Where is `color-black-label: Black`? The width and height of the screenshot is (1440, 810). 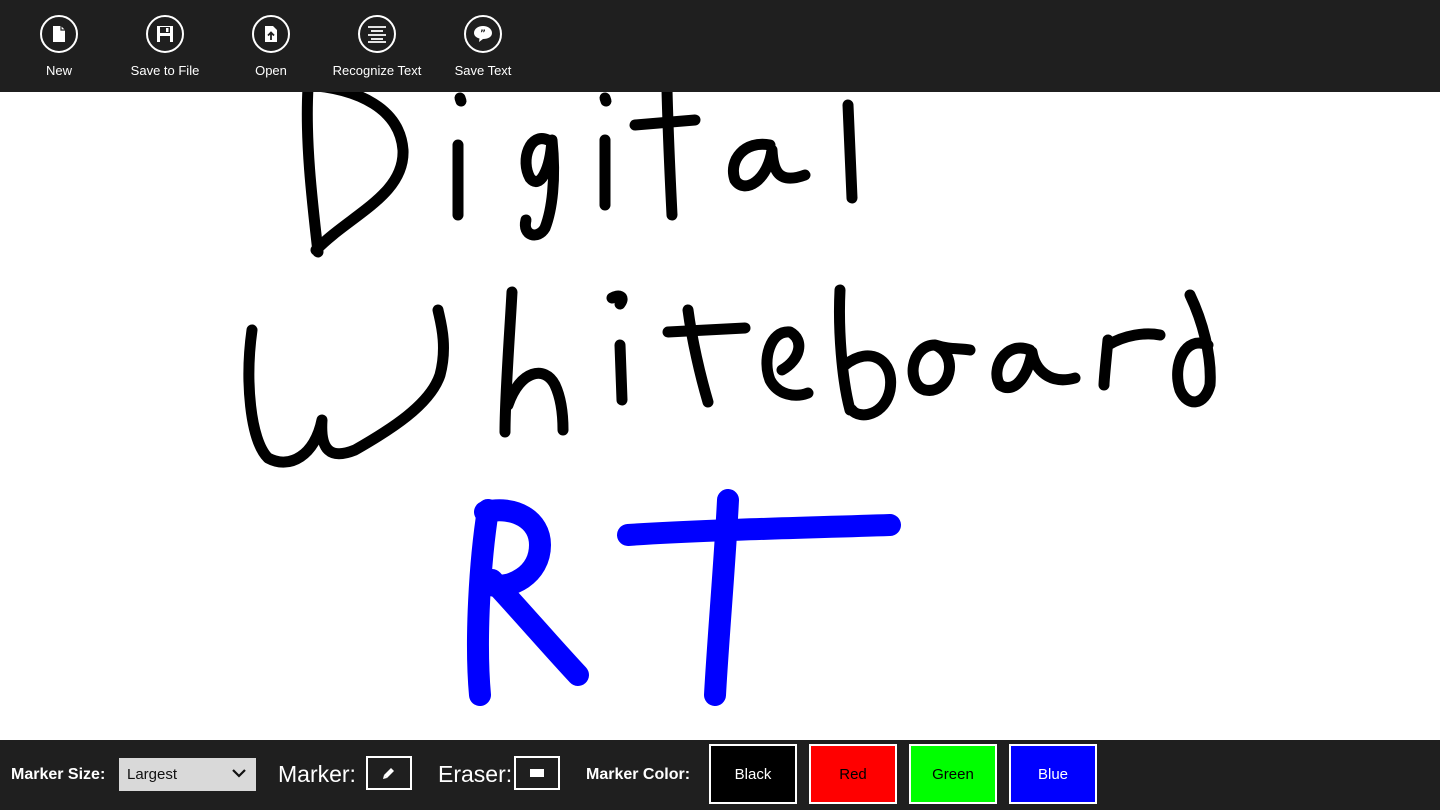 color-black-label: Black is located at coordinates (753, 774).